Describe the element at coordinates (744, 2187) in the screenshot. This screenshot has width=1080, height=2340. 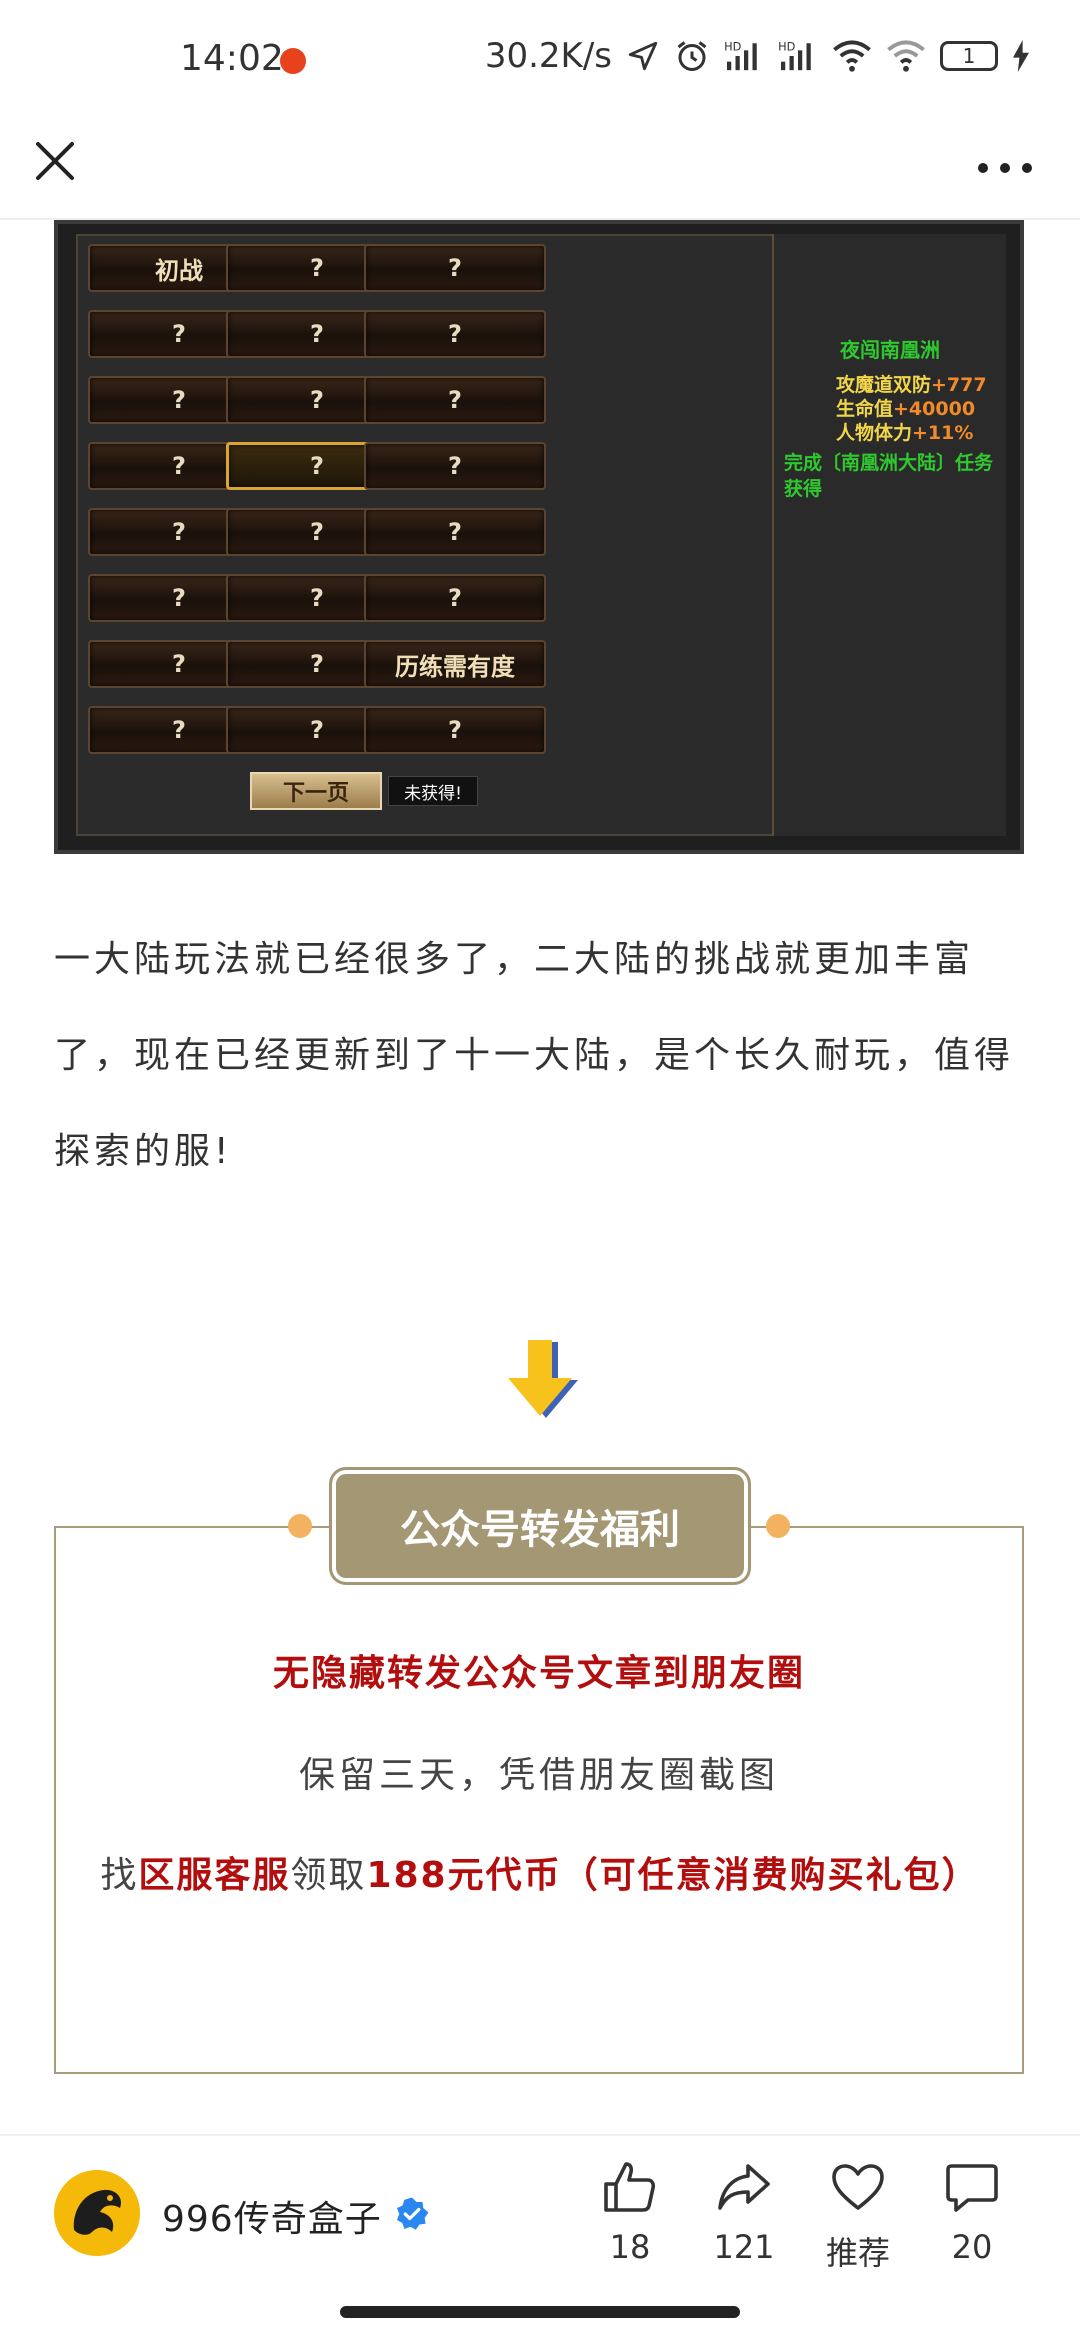
I see `share-arrow-icon` at that location.